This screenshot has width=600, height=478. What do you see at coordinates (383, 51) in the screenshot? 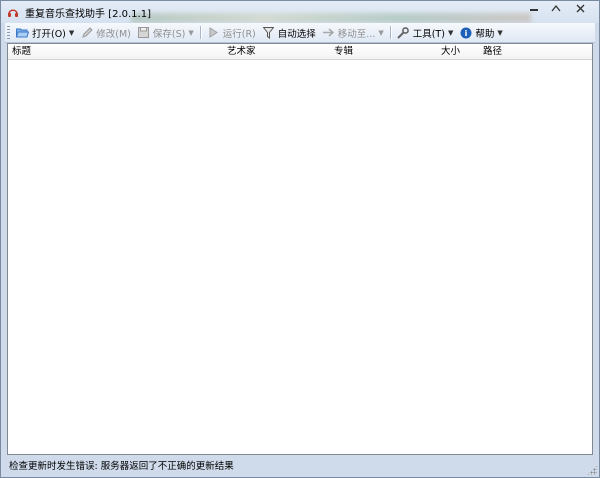
I see `column-header-album: 专辑` at bounding box center [383, 51].